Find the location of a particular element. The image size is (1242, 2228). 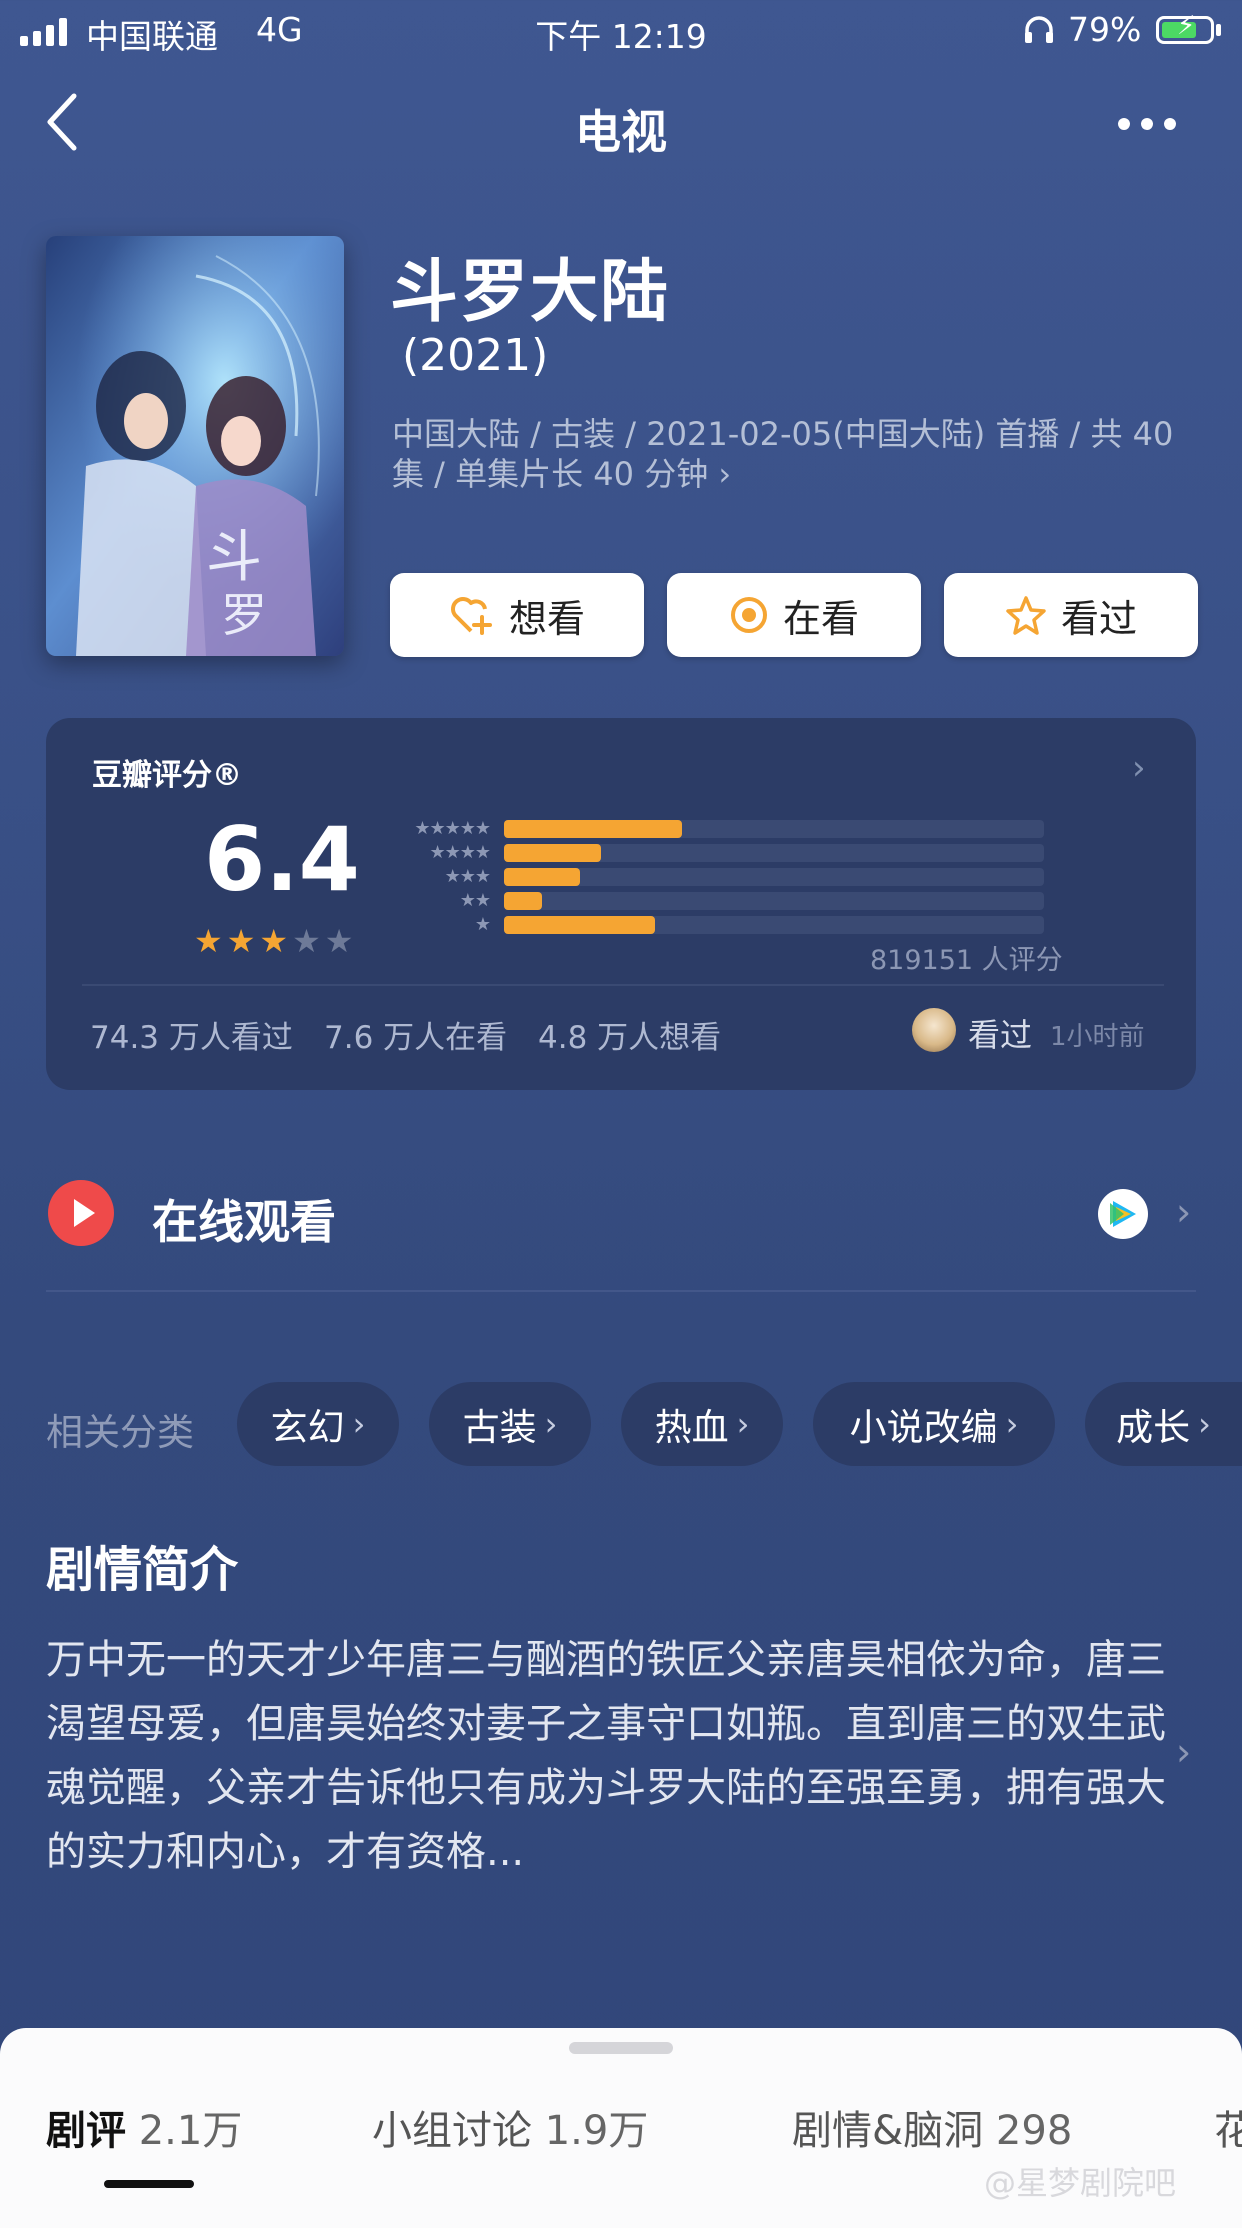

rating-stars: ★ ★ ★ ★ ★ is located at coordinates (273, 941).